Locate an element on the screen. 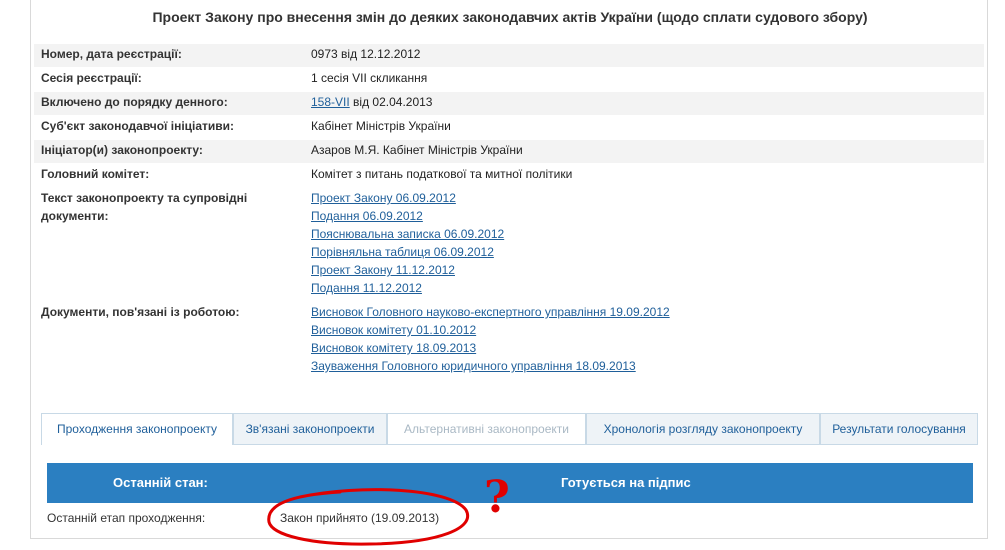 Image resolution: width=1005 pixels, height=550 pixels. registration-label: Номер, дата реєстрації: is located at coordinates (111, 54).